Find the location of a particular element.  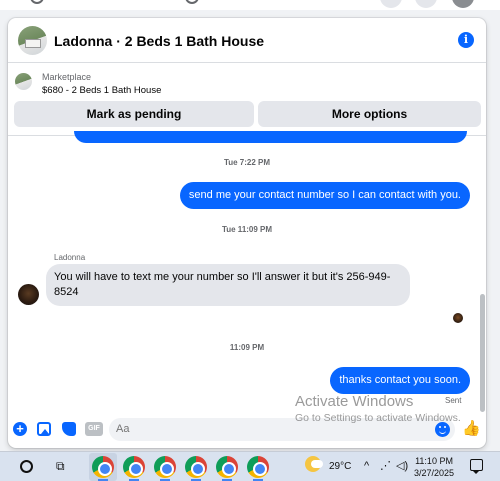

sticker-icon is located at coordinates (69, 429).